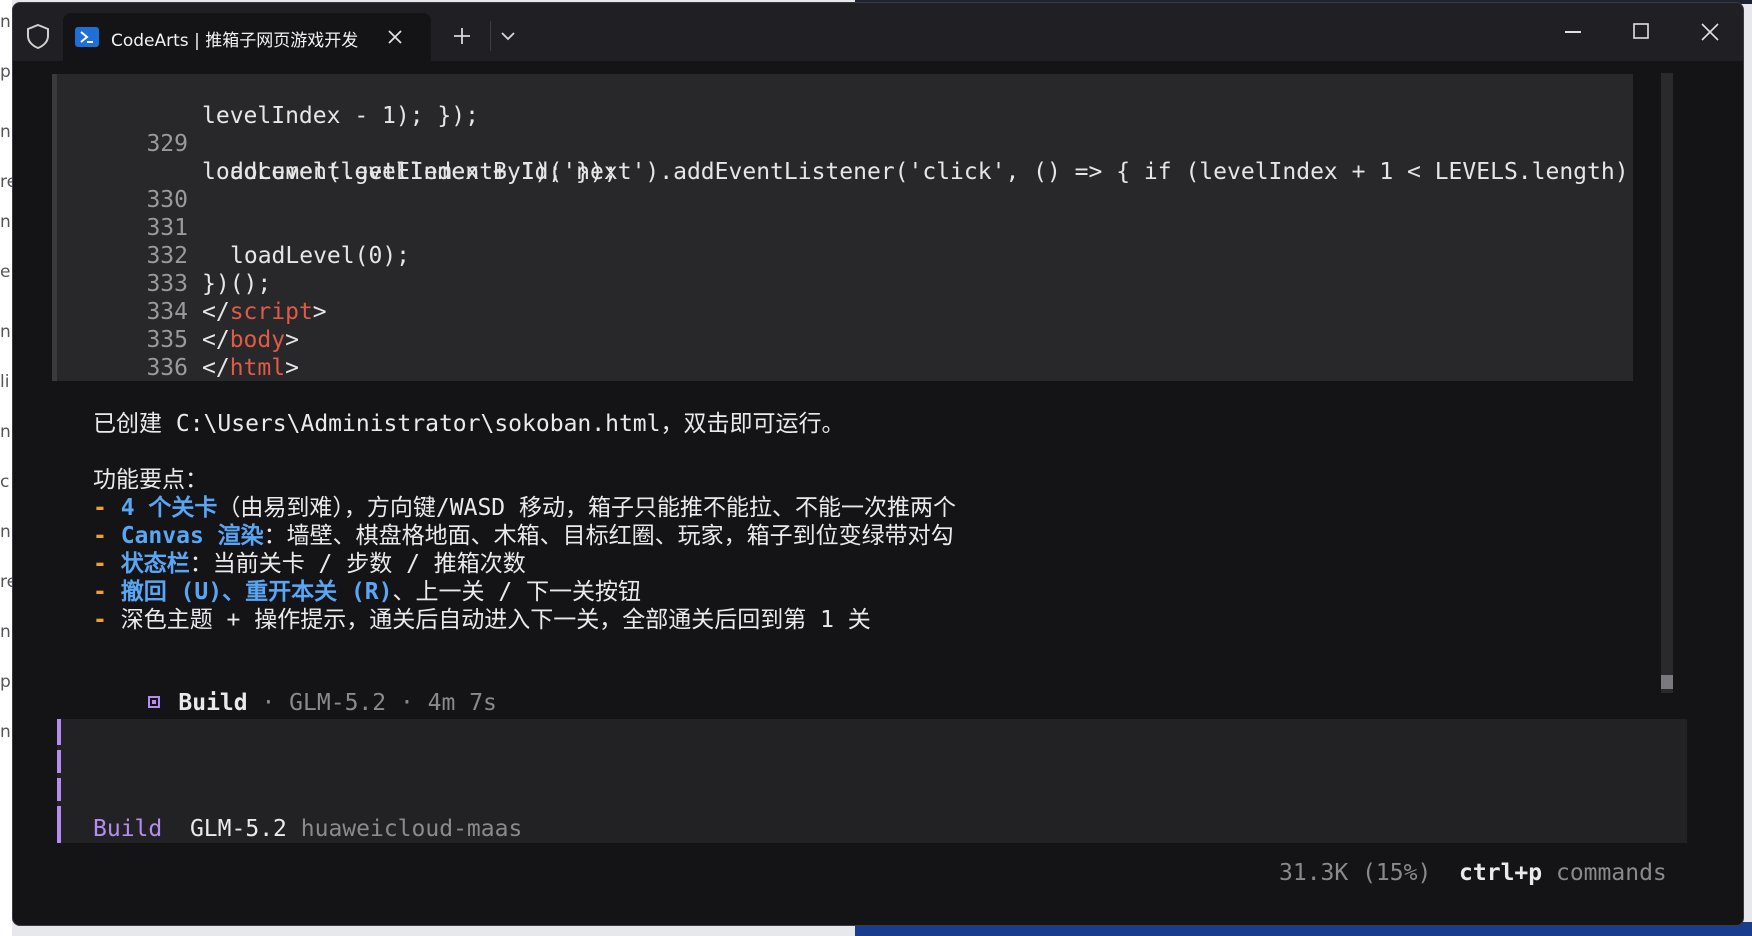 The width and height of the screenshot is (1752, 936). I want to click on code-line: 333 </script>, so click(189, 283).